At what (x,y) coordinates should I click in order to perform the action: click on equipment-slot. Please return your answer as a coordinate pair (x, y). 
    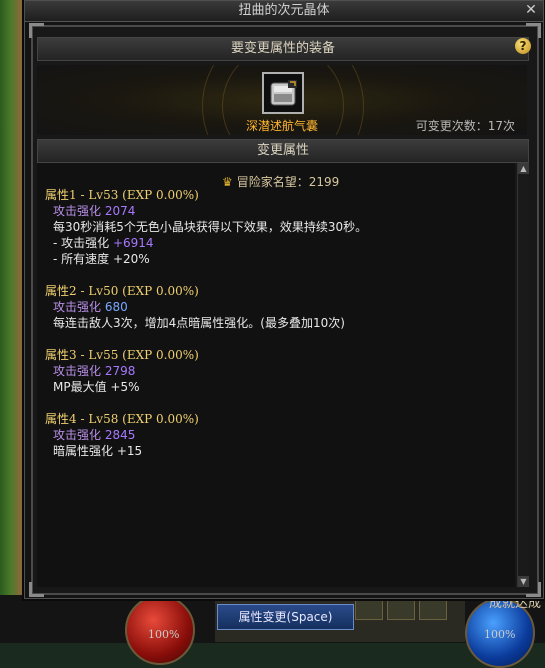
    Looking at the image, I should click on (283, 93).